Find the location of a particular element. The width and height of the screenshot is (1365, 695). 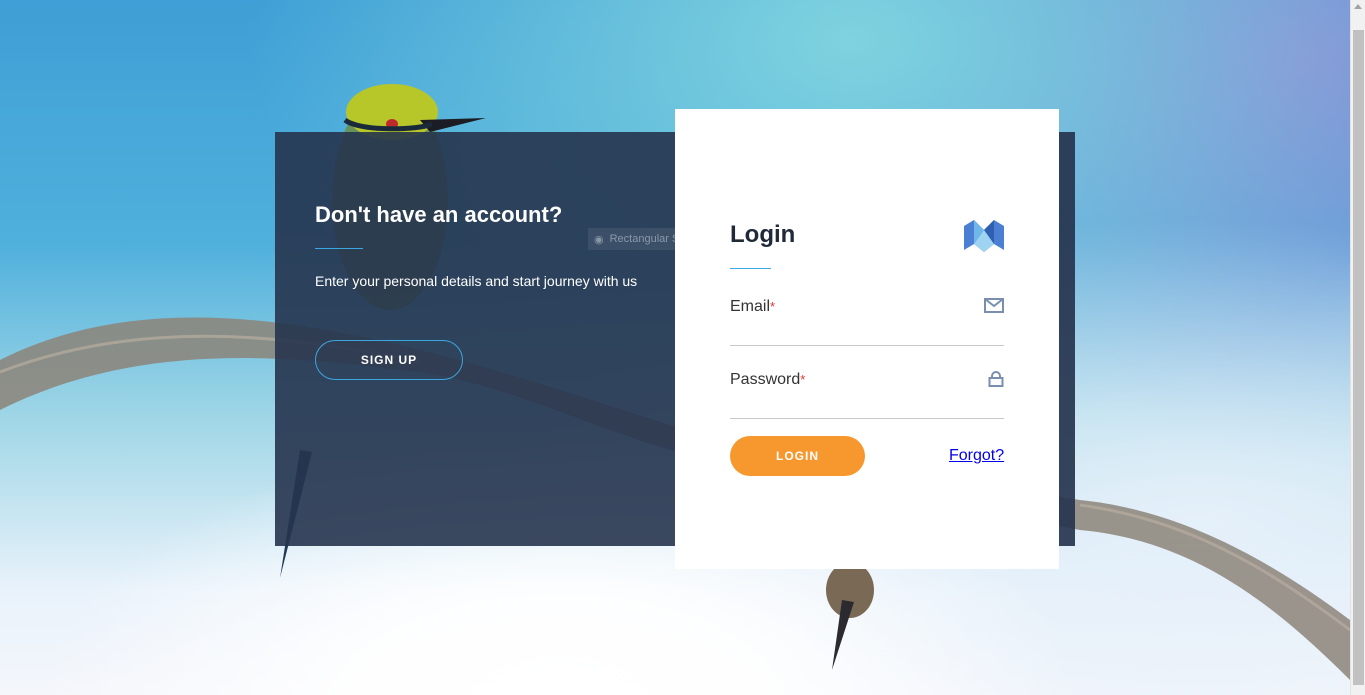

password-underline is located at coordinates (867, 418).